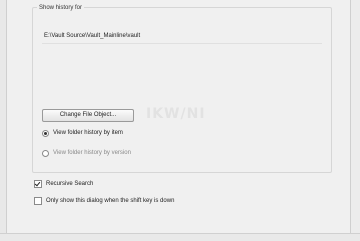 The width and height of the screenshot is (360, 241). Describe the element at coordinates (3, 120) in the screenshot. I see `left-window-edge` at that location.